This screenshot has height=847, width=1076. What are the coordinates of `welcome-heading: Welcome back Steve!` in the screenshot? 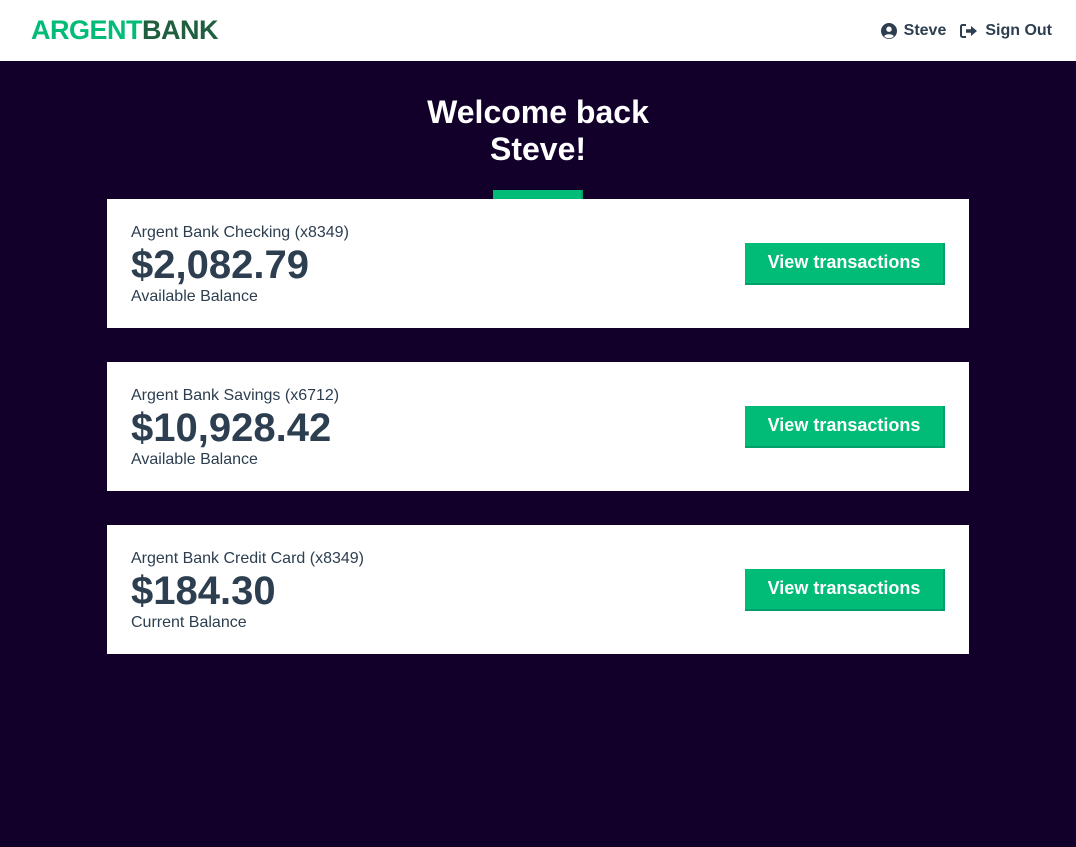 It's located at (538, 131).